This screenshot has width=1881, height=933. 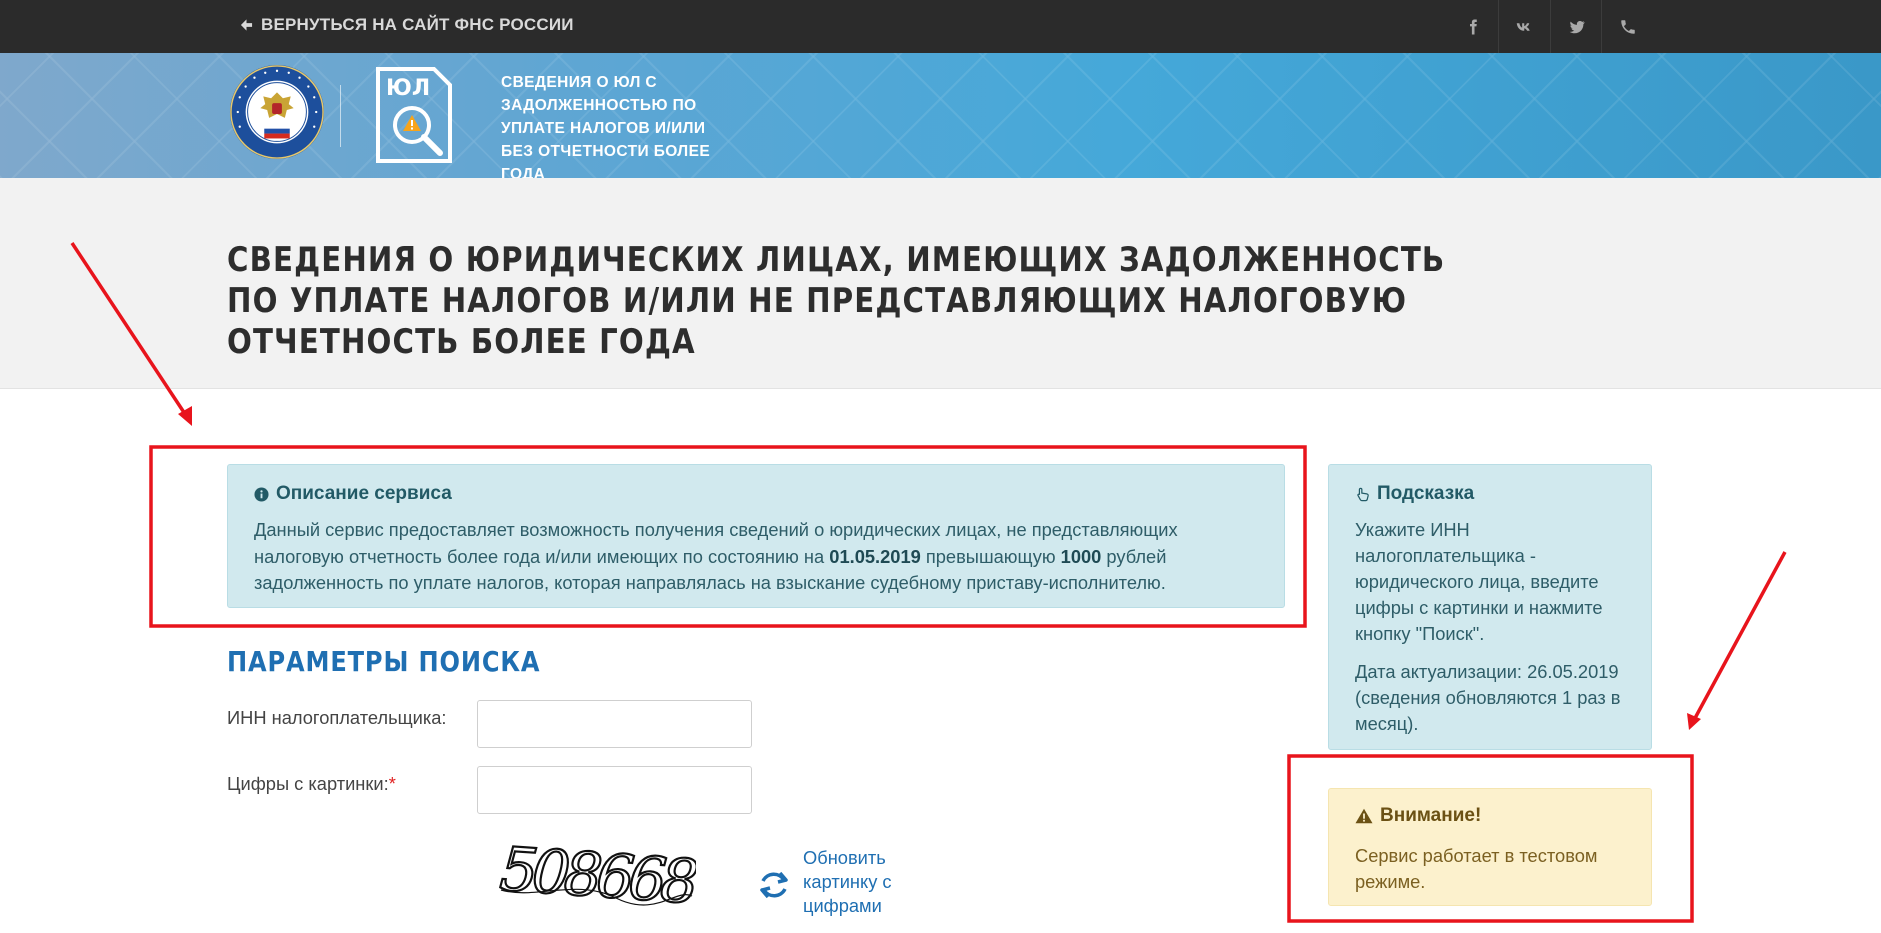 What do you see at coordinates (364, 493) in the screenshot?
I see `description-heading-label: Описание сервиса` at bounding box center [364, 493].